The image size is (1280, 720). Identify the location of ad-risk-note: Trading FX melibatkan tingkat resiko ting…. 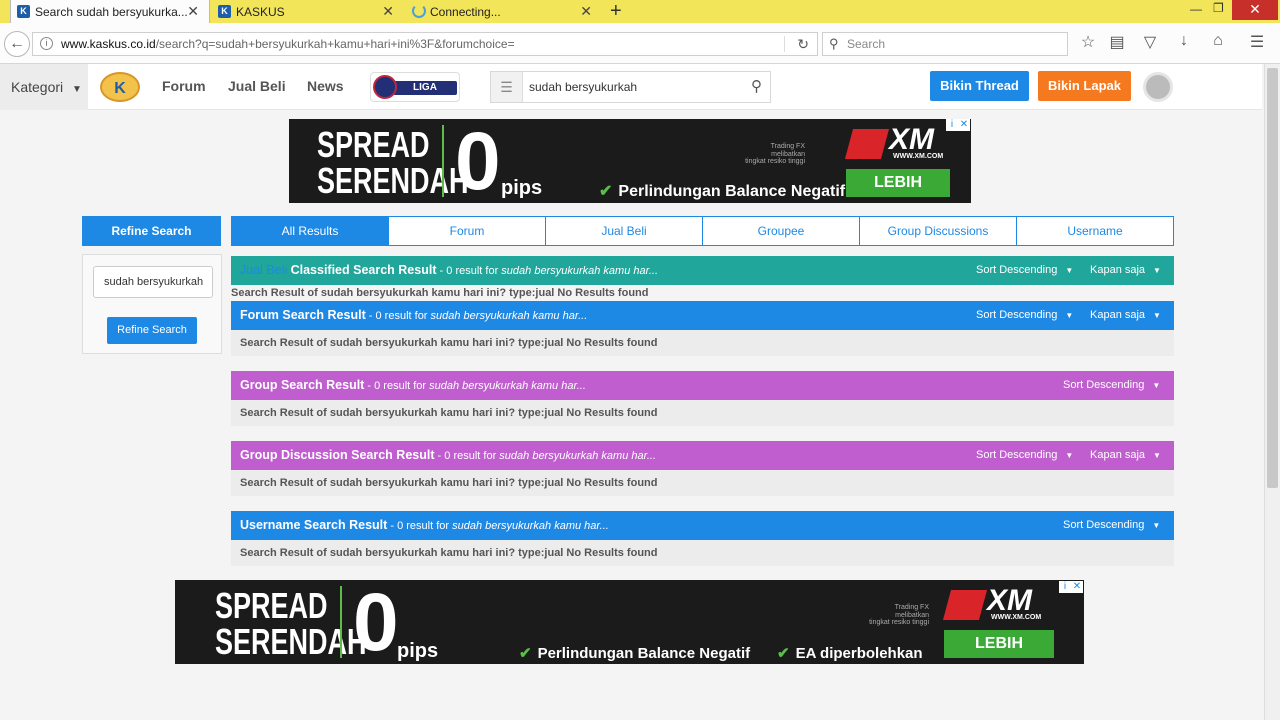
(775, 154).